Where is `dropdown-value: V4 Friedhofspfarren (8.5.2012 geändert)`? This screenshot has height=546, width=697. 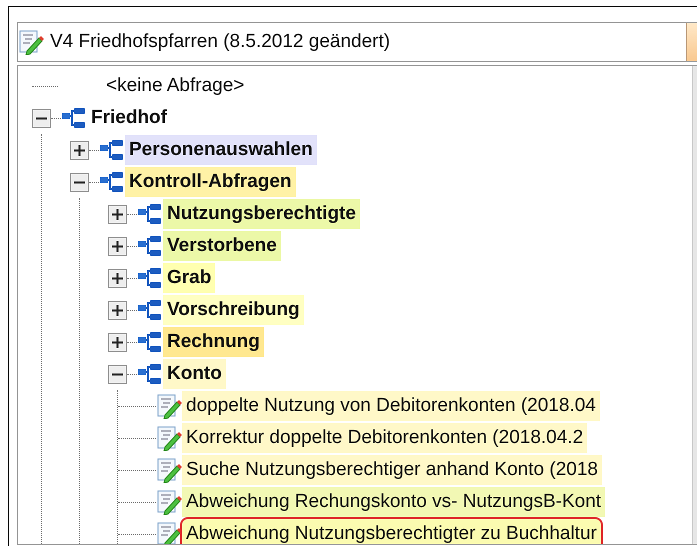 dropdown-value: V4 Friedhofspfarren (8.5.2012 geändert) is located at coordinates (220, 42).